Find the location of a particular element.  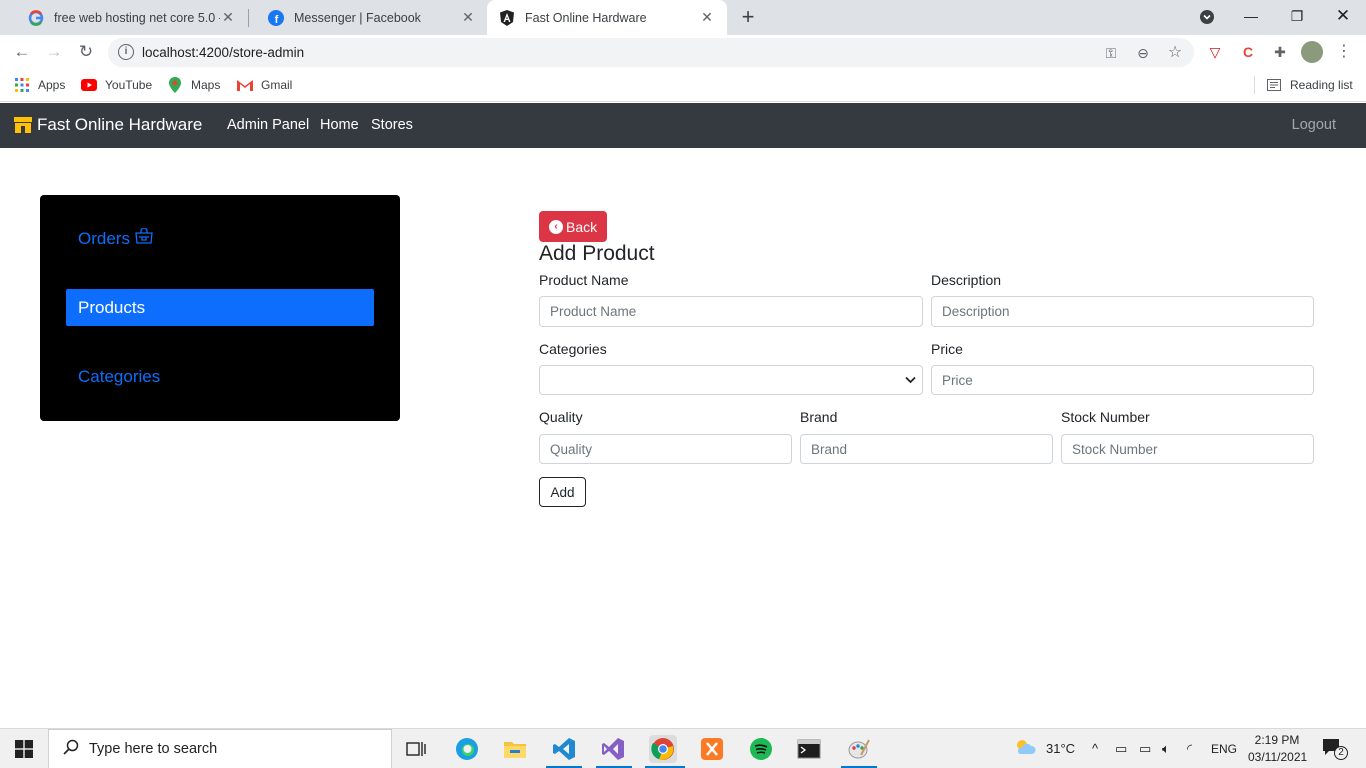

minimize-icon: — is located at coordinates (1251, 16).